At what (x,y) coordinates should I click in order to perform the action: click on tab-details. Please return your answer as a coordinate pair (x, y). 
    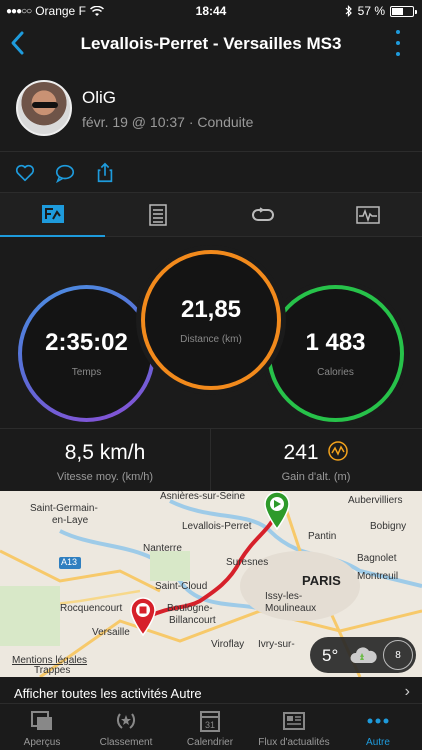
    Looking at the image, I should click on (157, 215).